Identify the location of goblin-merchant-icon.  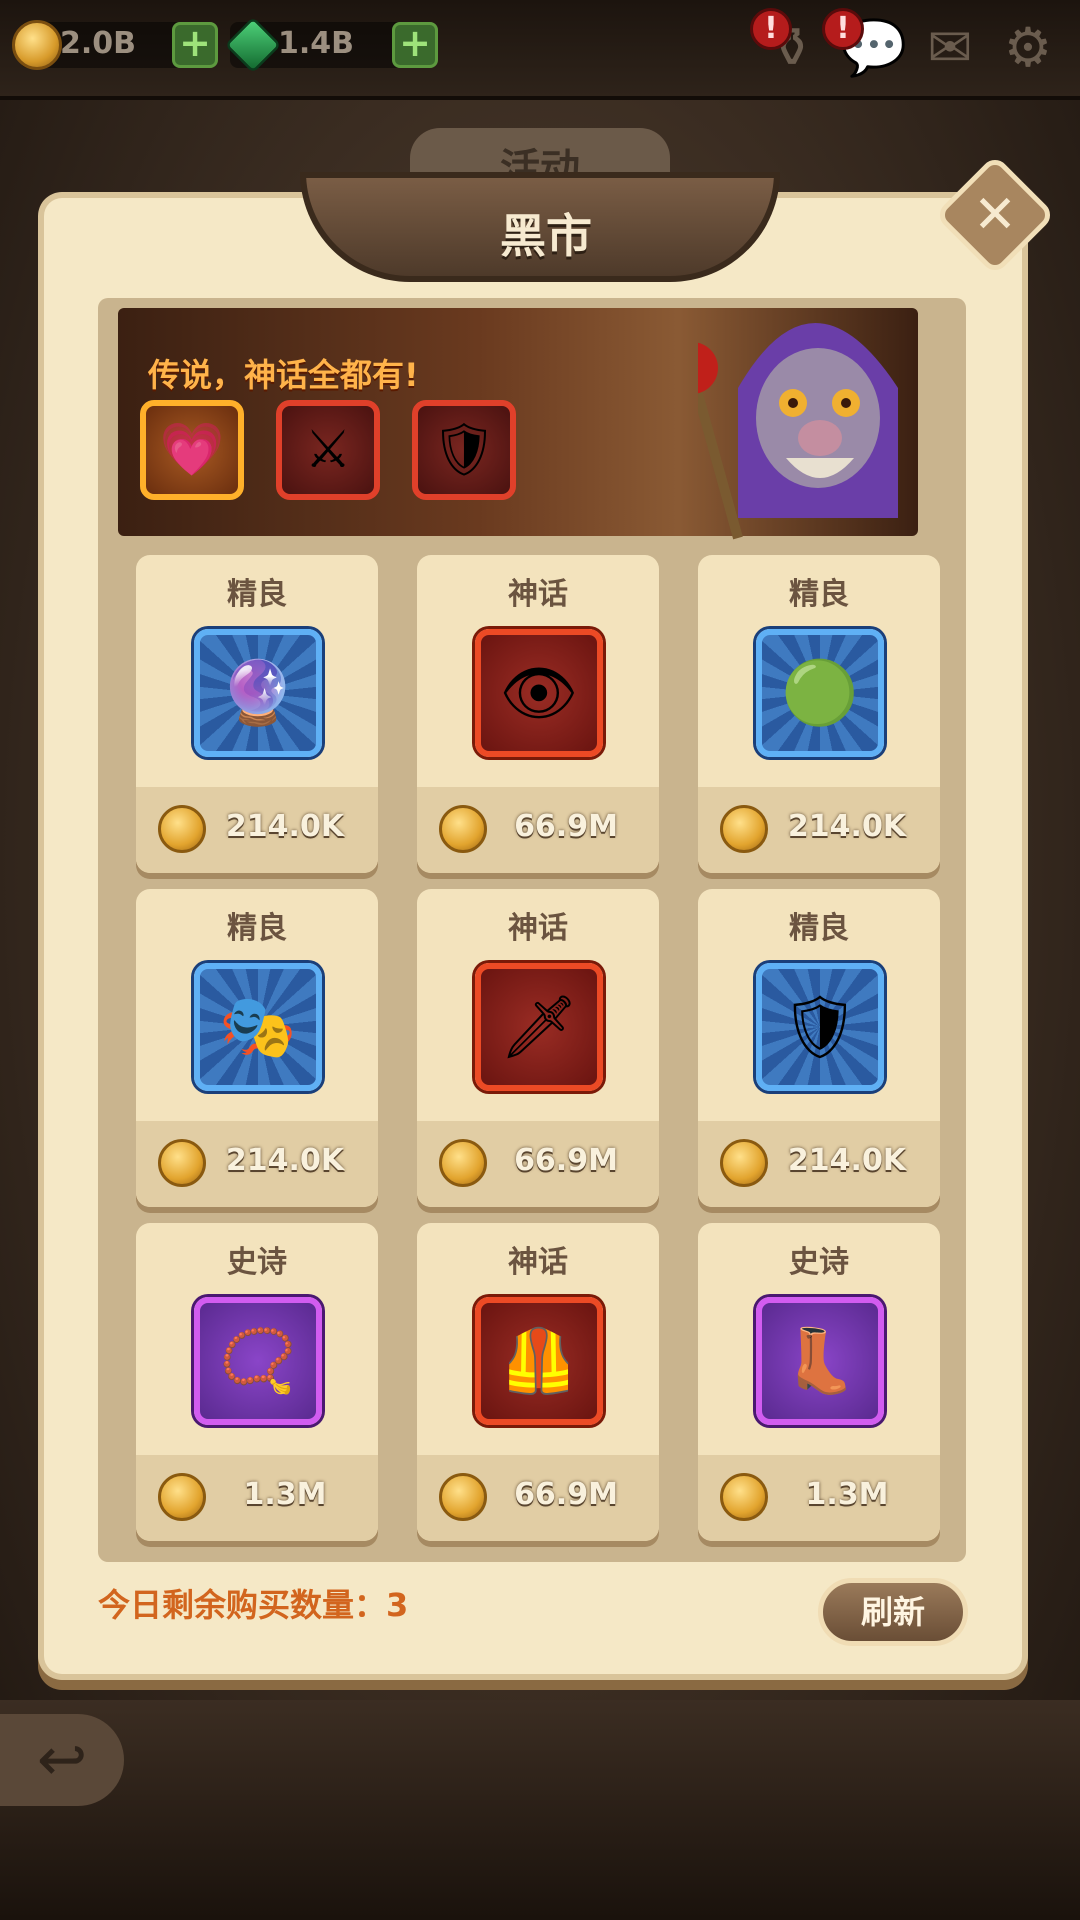
(798, 431).